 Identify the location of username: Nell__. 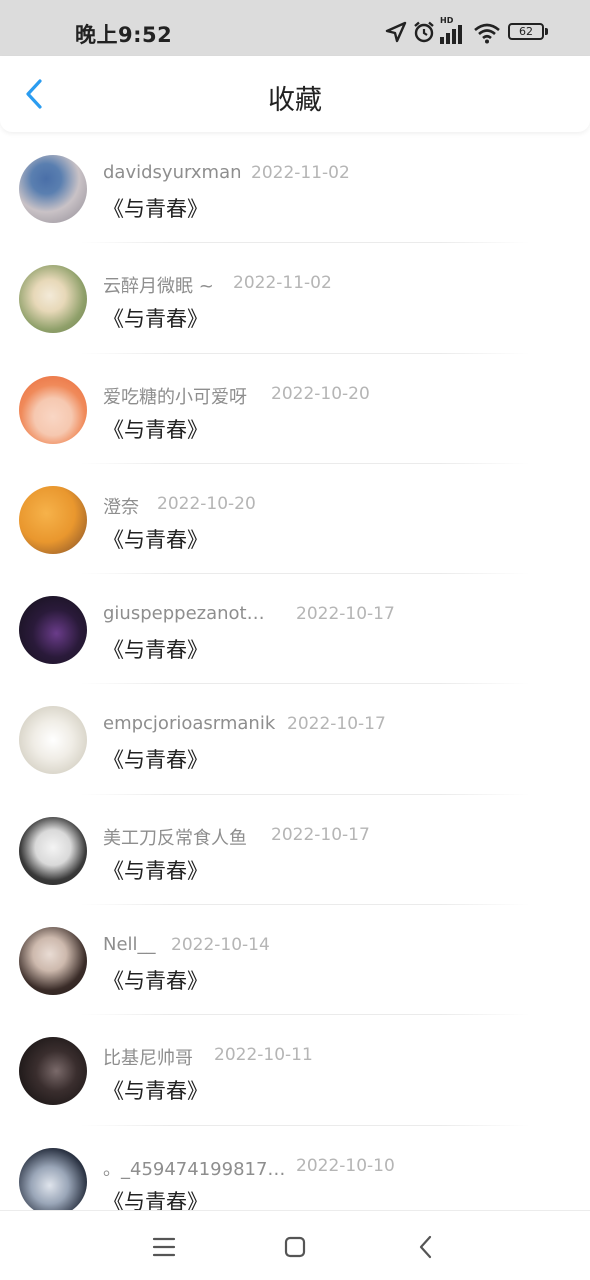
(129, 944).